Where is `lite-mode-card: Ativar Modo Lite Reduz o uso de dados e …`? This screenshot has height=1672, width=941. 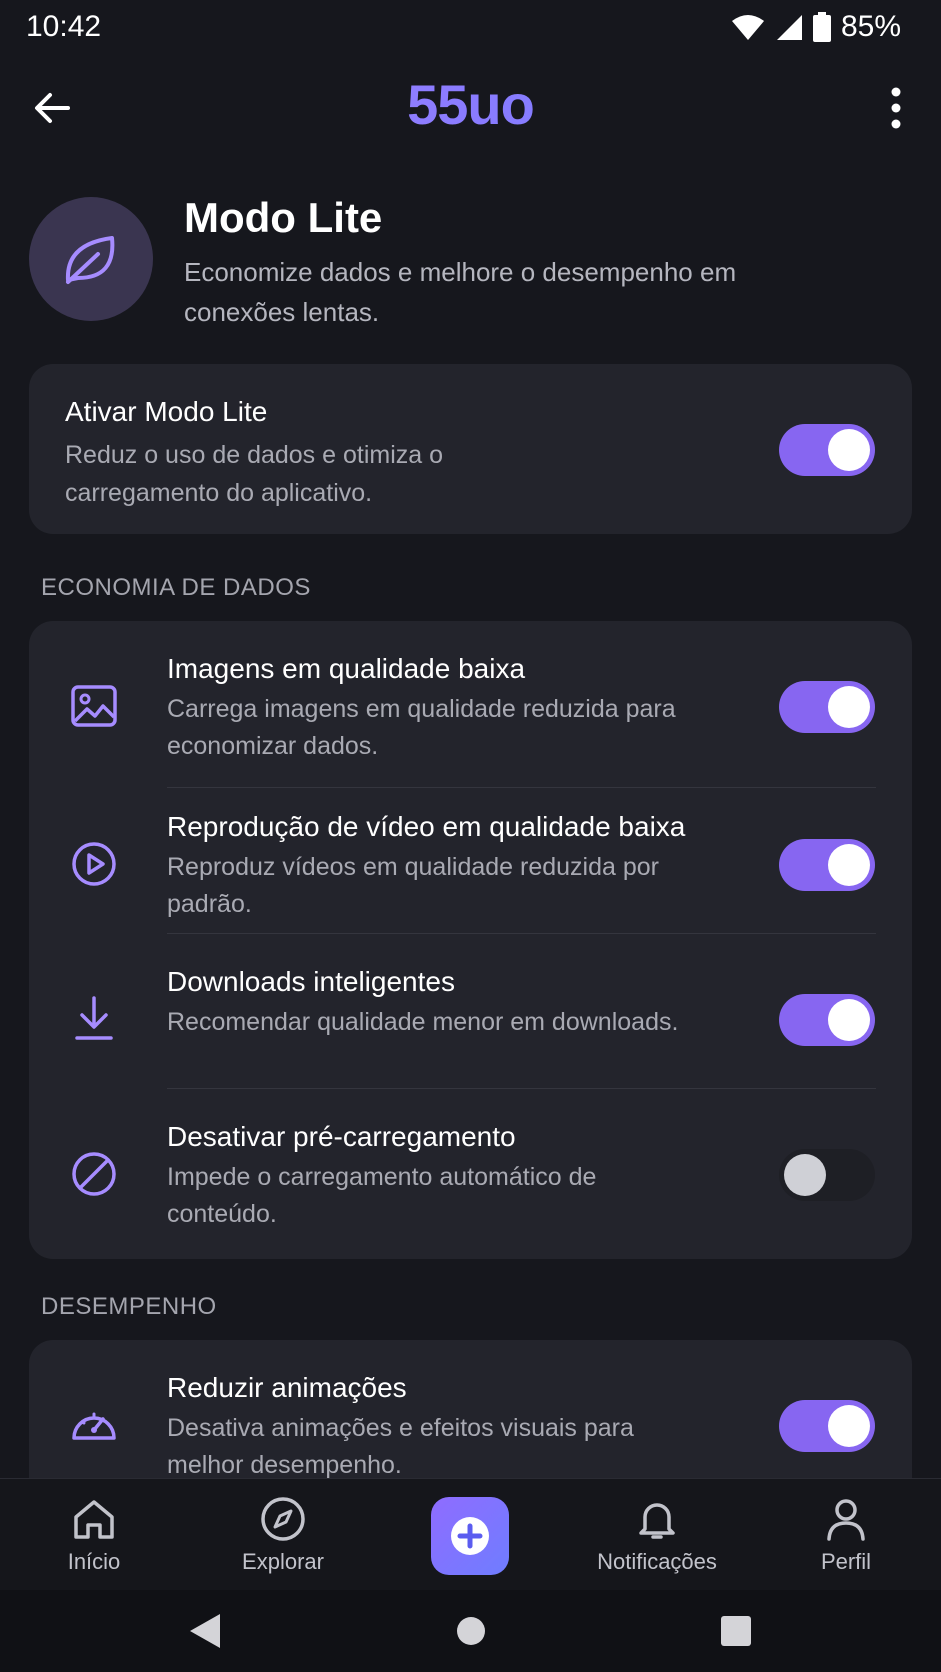
lite-mode-card: Ativar Modo Lite Reduz o uso de dados e … is located at coordinates (470, 449).